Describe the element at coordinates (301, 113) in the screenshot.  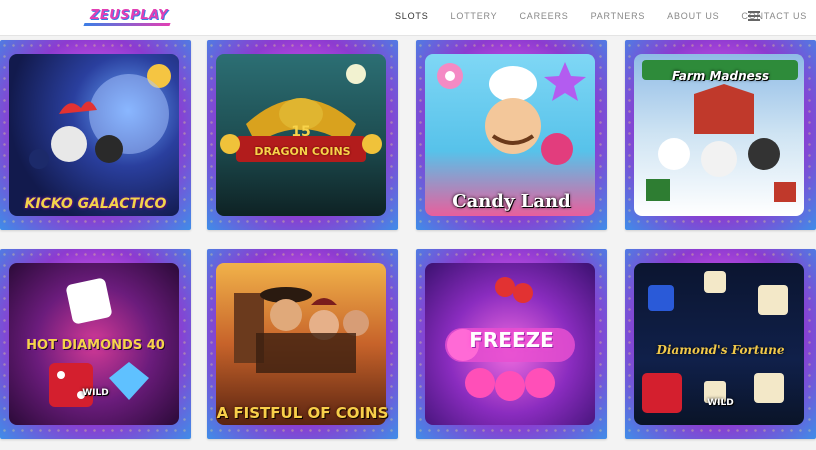
I see `dragon-icon: 15` at that location.